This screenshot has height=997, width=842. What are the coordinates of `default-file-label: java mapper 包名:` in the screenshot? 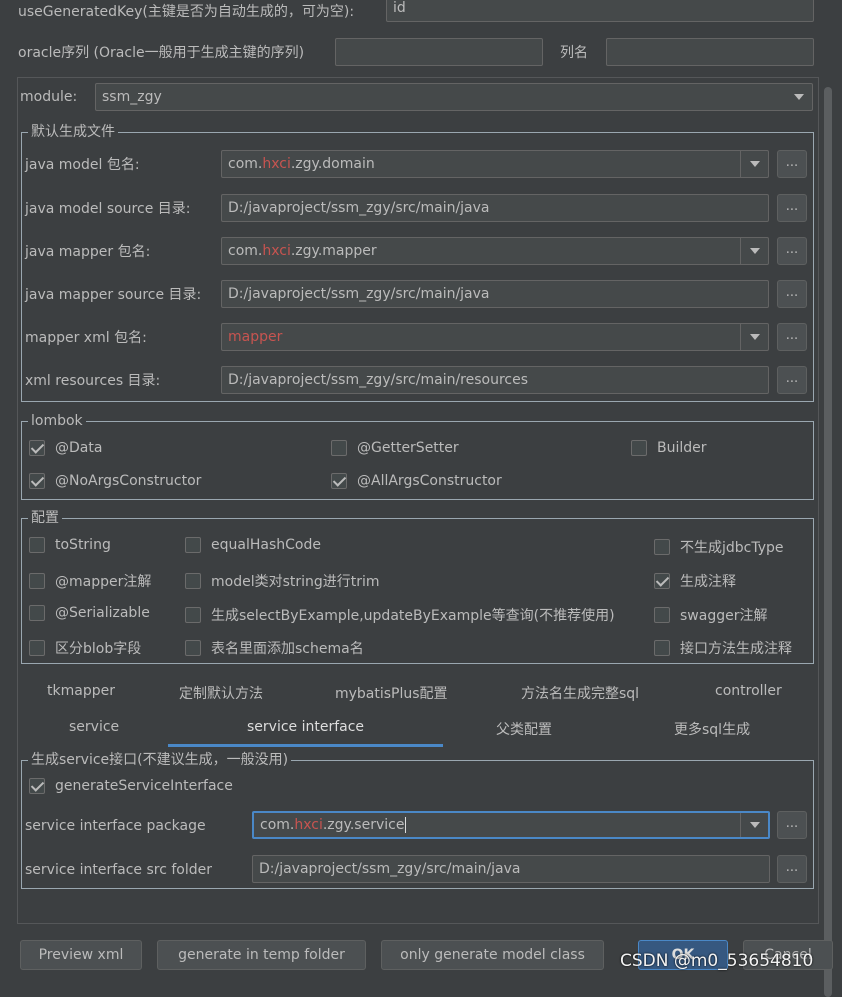 It's located at (88, 252).